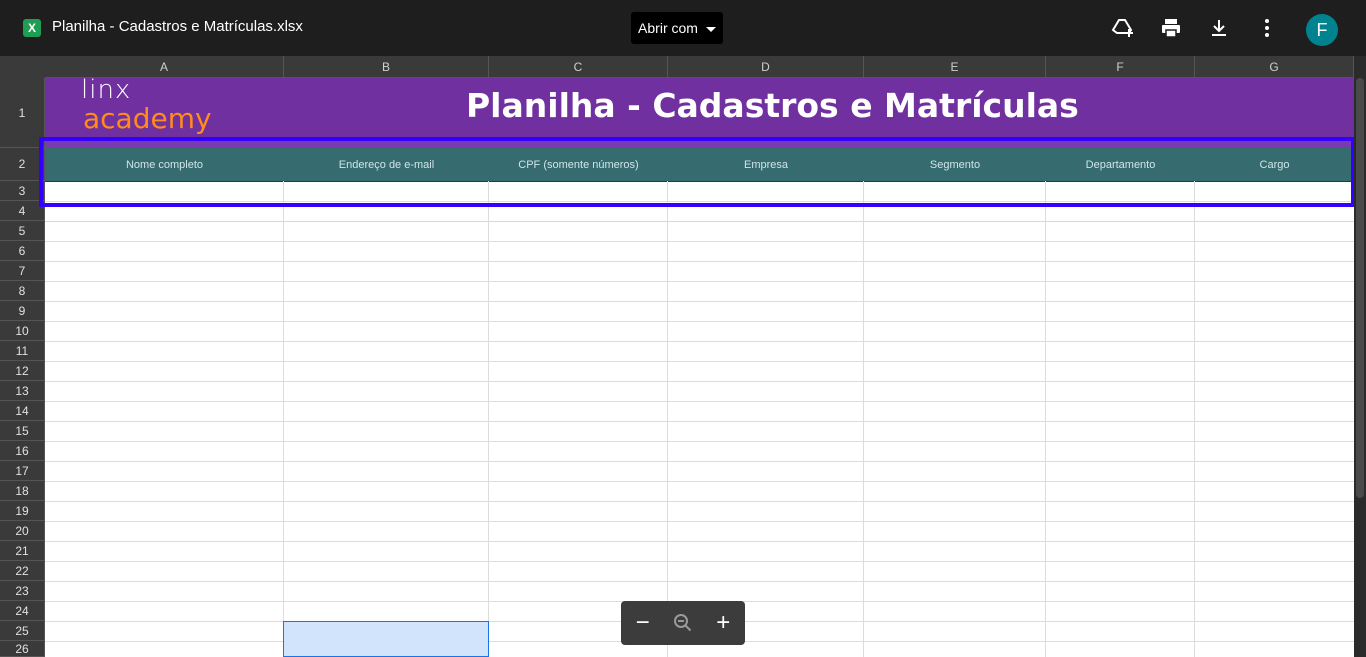  Describe the element at coordinates (1322, 30) in the screenshot. I see `account-avatar: F` at that location.